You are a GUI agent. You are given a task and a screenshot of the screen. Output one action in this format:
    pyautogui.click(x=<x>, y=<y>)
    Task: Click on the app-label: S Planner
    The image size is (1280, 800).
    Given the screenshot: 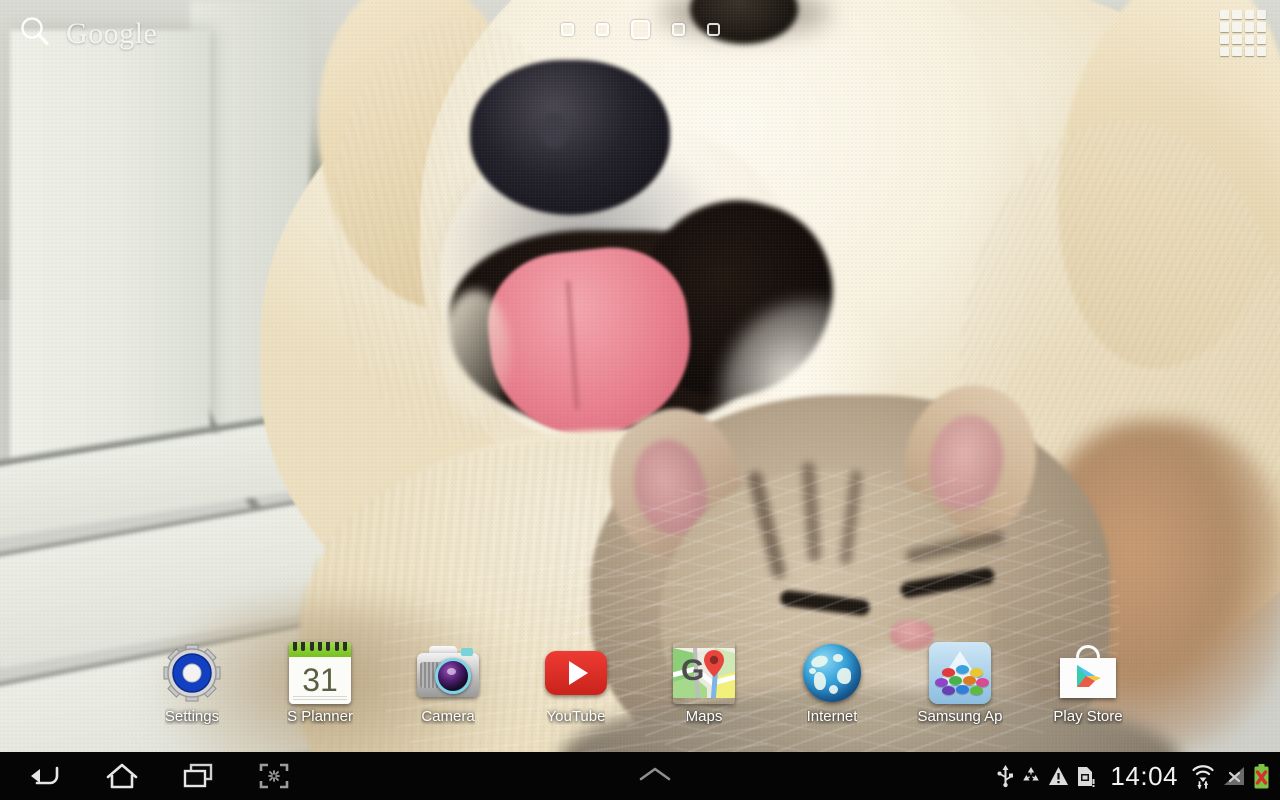 What is the action you would take?
    pyautogui.click(x=320, y=716)
    